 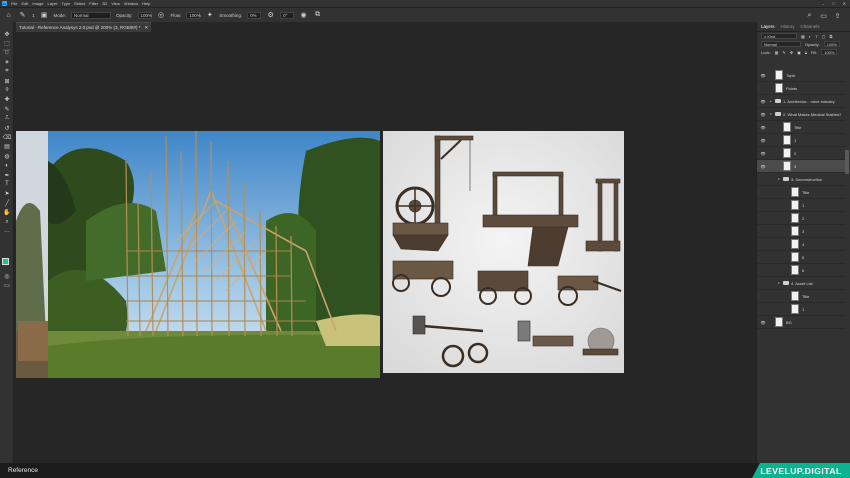 I want to click on pressure-size-icon: ◉, so click(x=303, y=15).